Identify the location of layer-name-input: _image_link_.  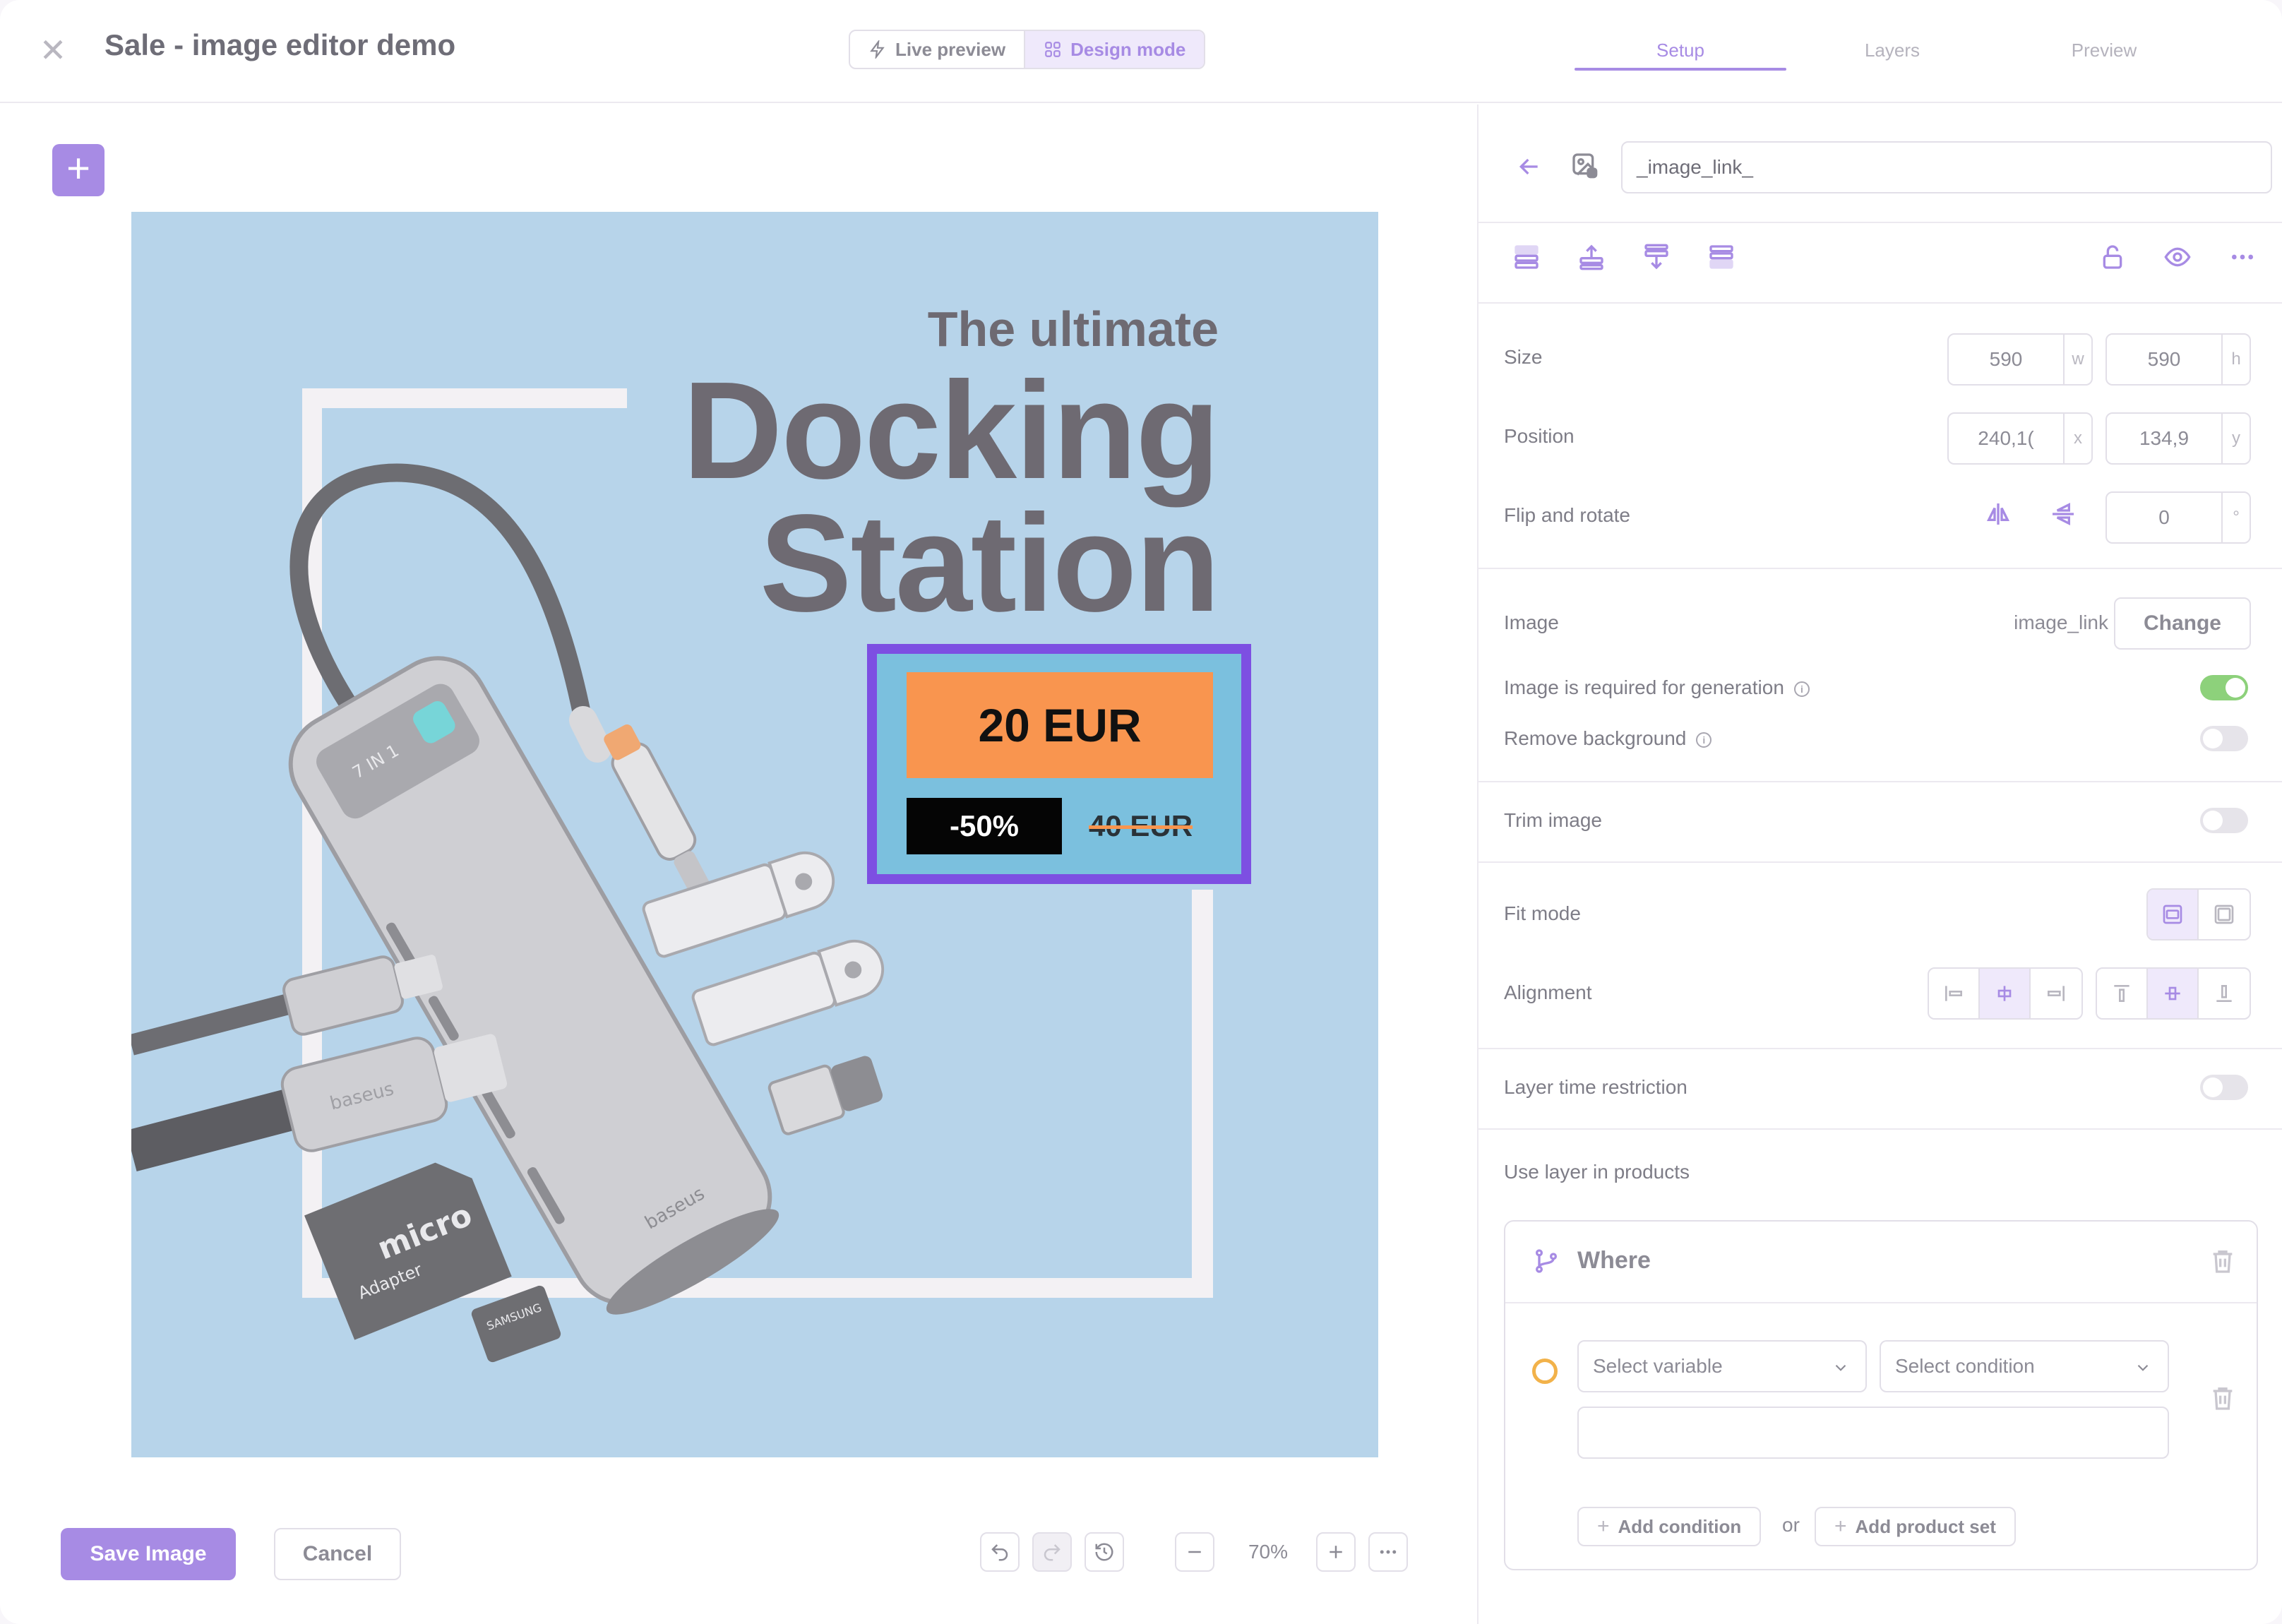
(1946, 167).